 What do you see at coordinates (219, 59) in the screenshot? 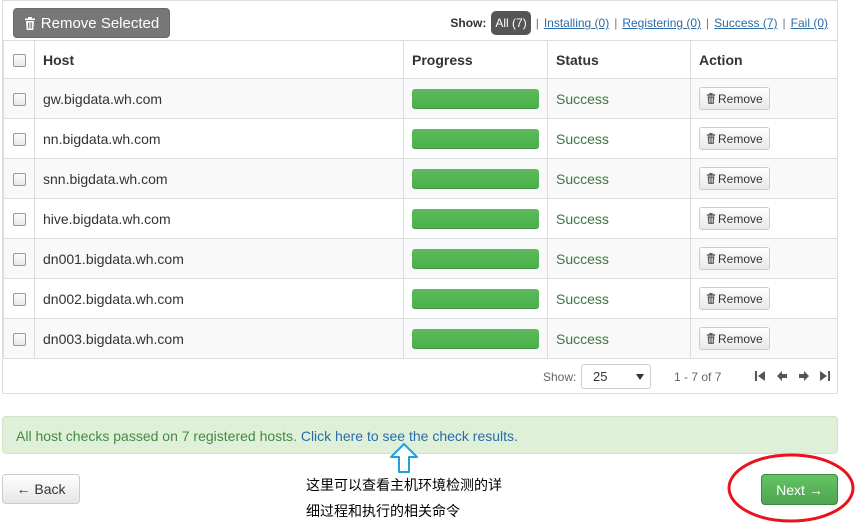
I see `column-header-host: Host` at bounding box center [219, 59].